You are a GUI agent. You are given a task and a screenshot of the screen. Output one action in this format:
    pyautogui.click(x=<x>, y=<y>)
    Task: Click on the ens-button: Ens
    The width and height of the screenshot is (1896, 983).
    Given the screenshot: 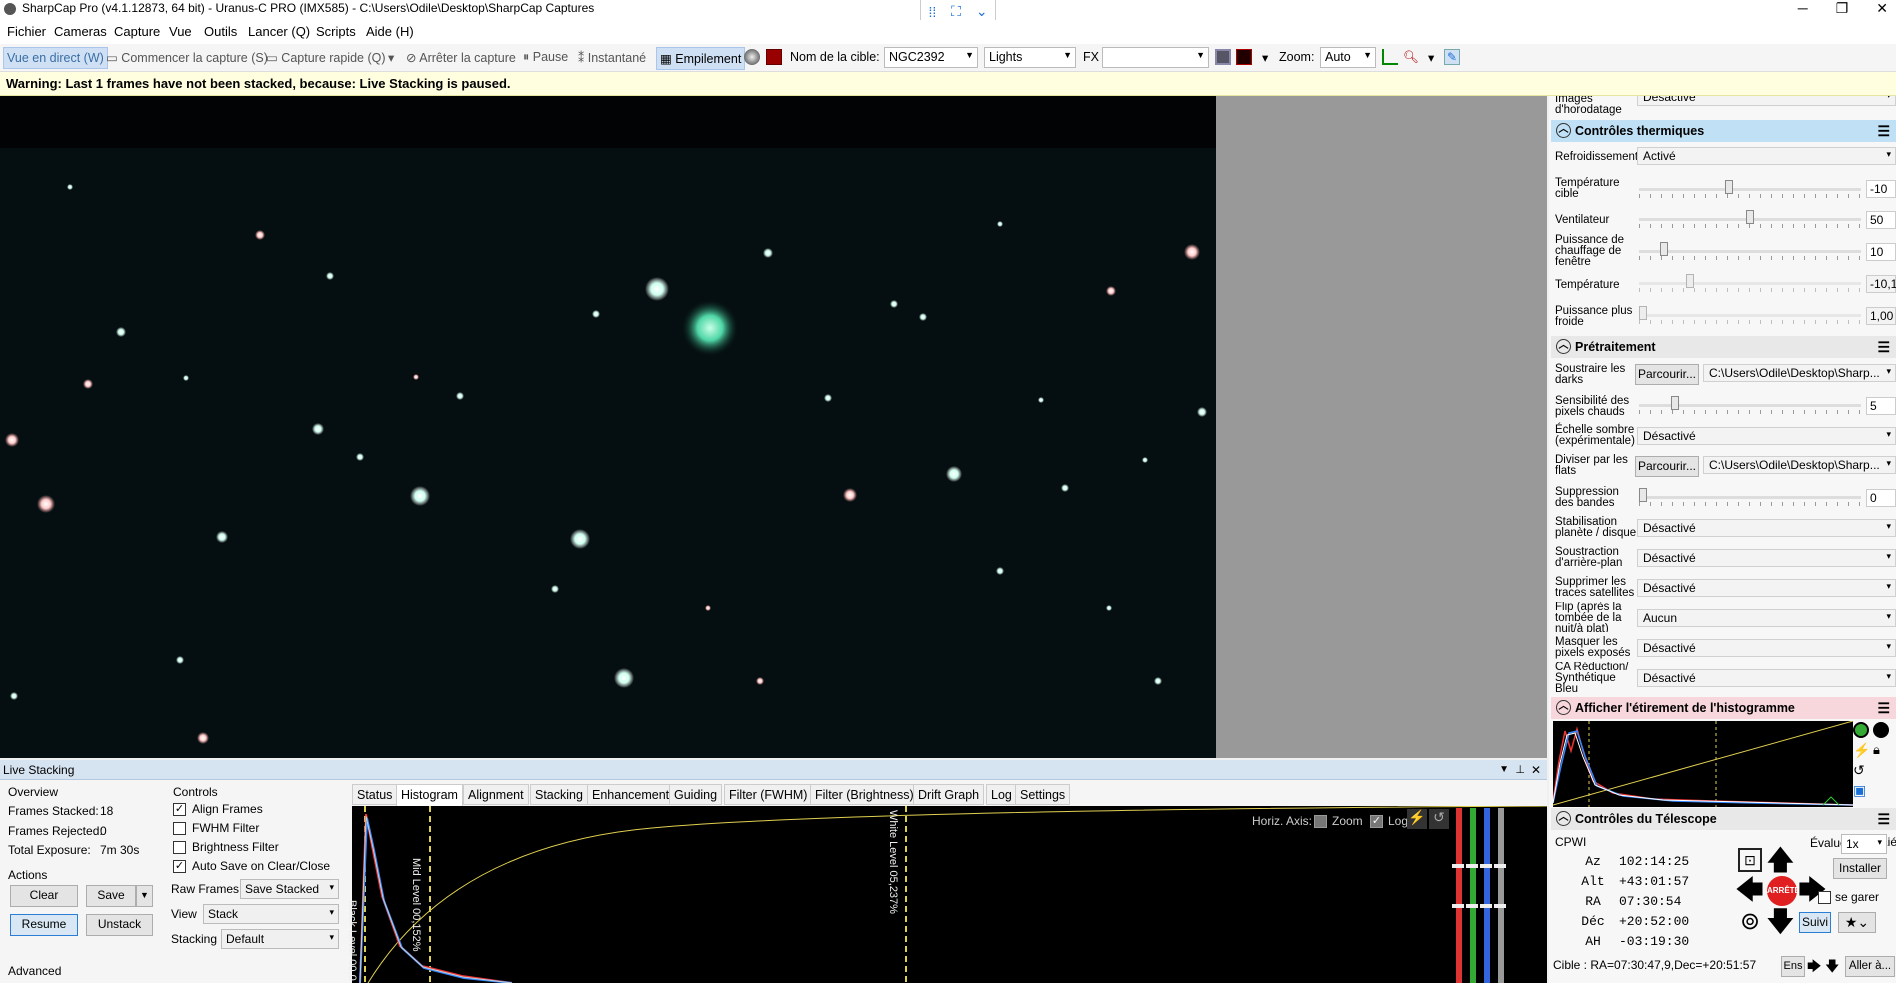 What is the action you would take?
    pyautogui.click(x=1793, y=966)
    